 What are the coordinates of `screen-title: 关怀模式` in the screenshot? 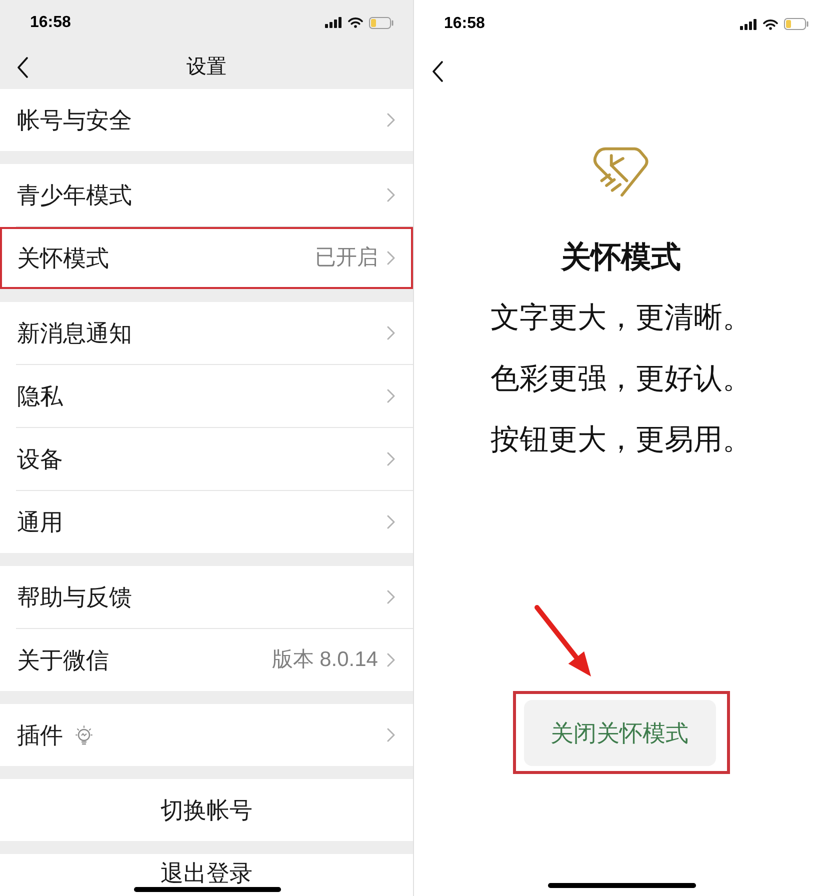 It's located at (621, 258).